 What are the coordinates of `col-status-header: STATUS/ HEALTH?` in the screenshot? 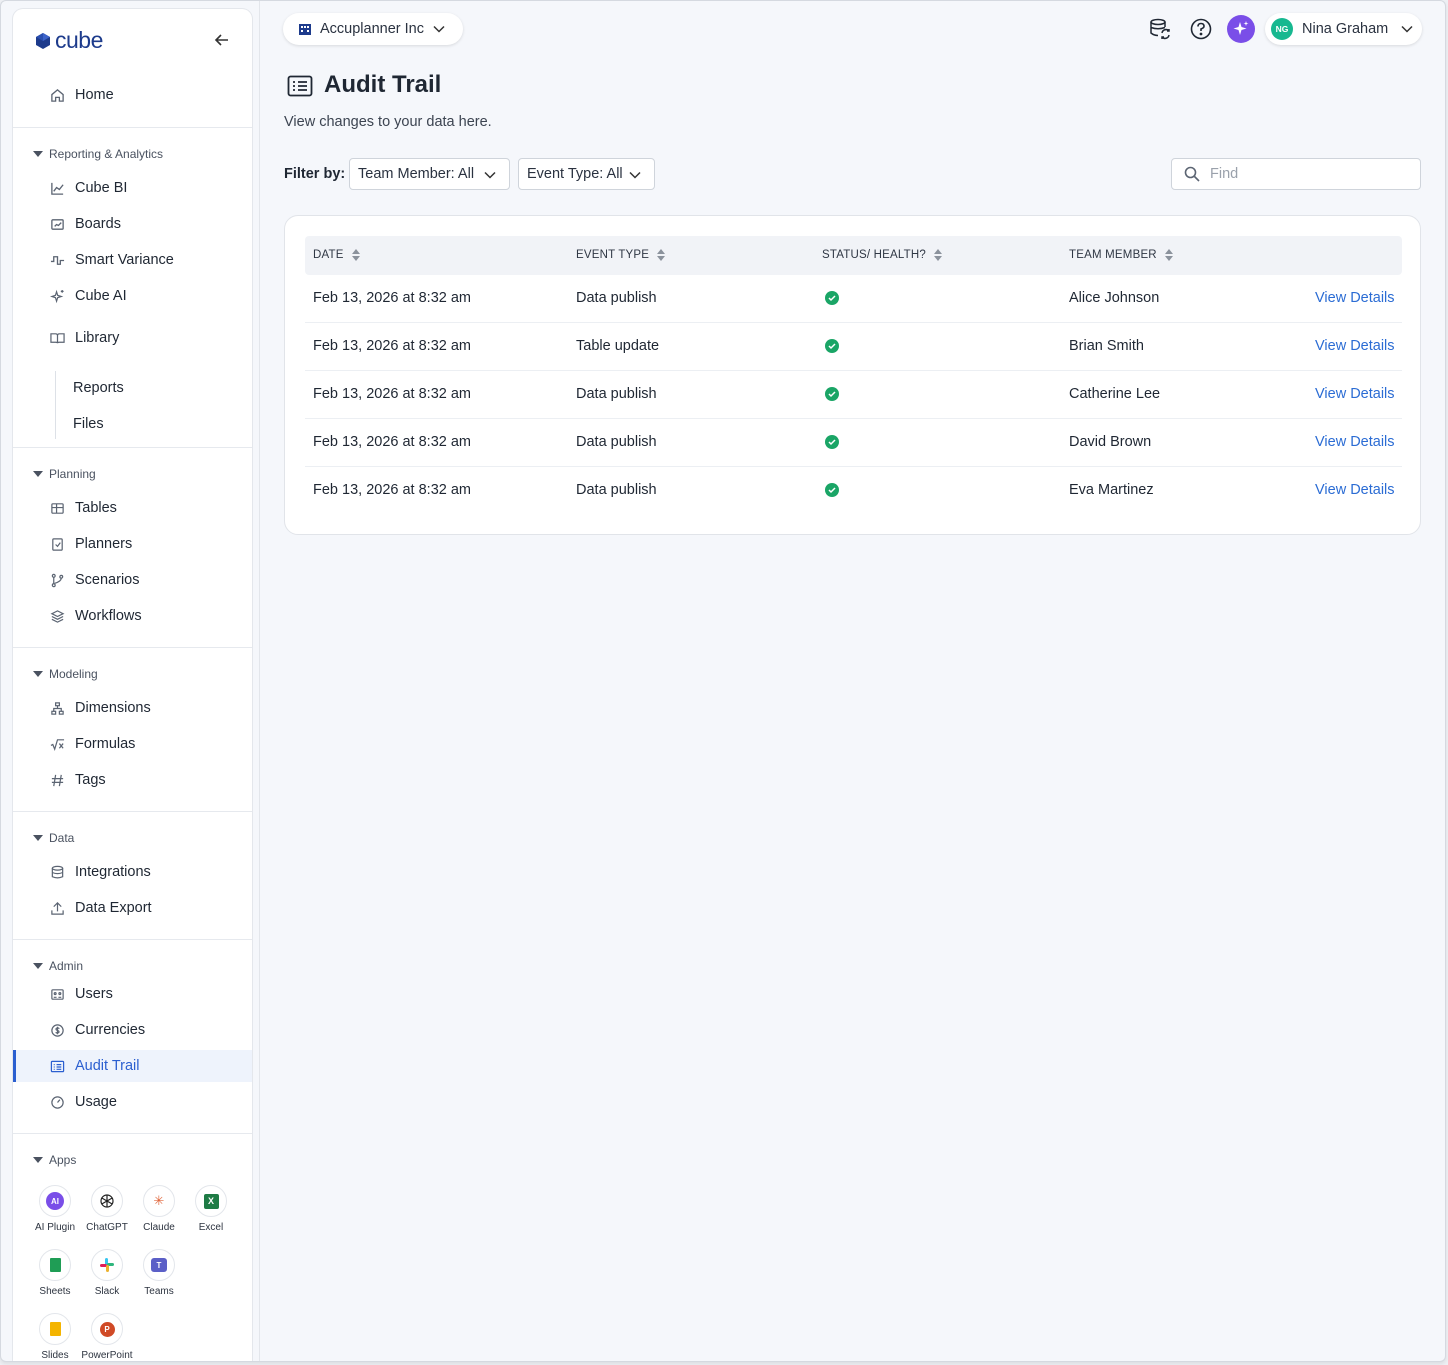 It's located at (882, 255).